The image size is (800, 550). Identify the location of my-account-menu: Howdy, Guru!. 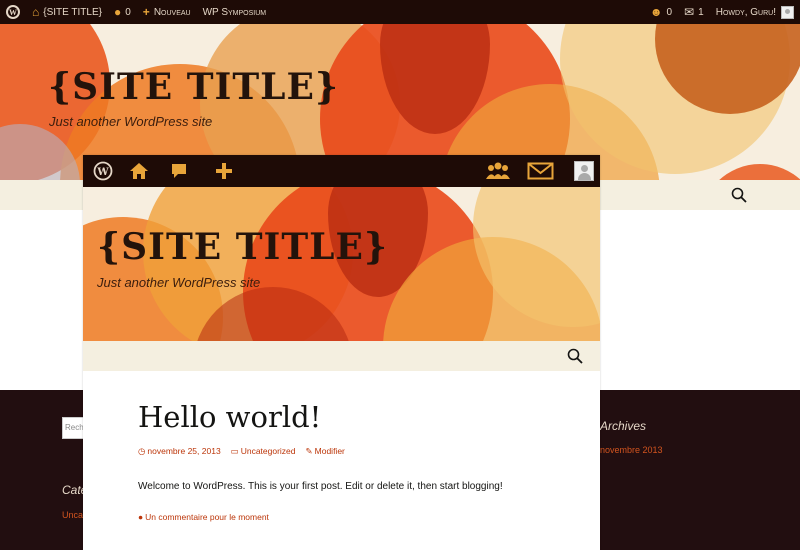
(755, 12).